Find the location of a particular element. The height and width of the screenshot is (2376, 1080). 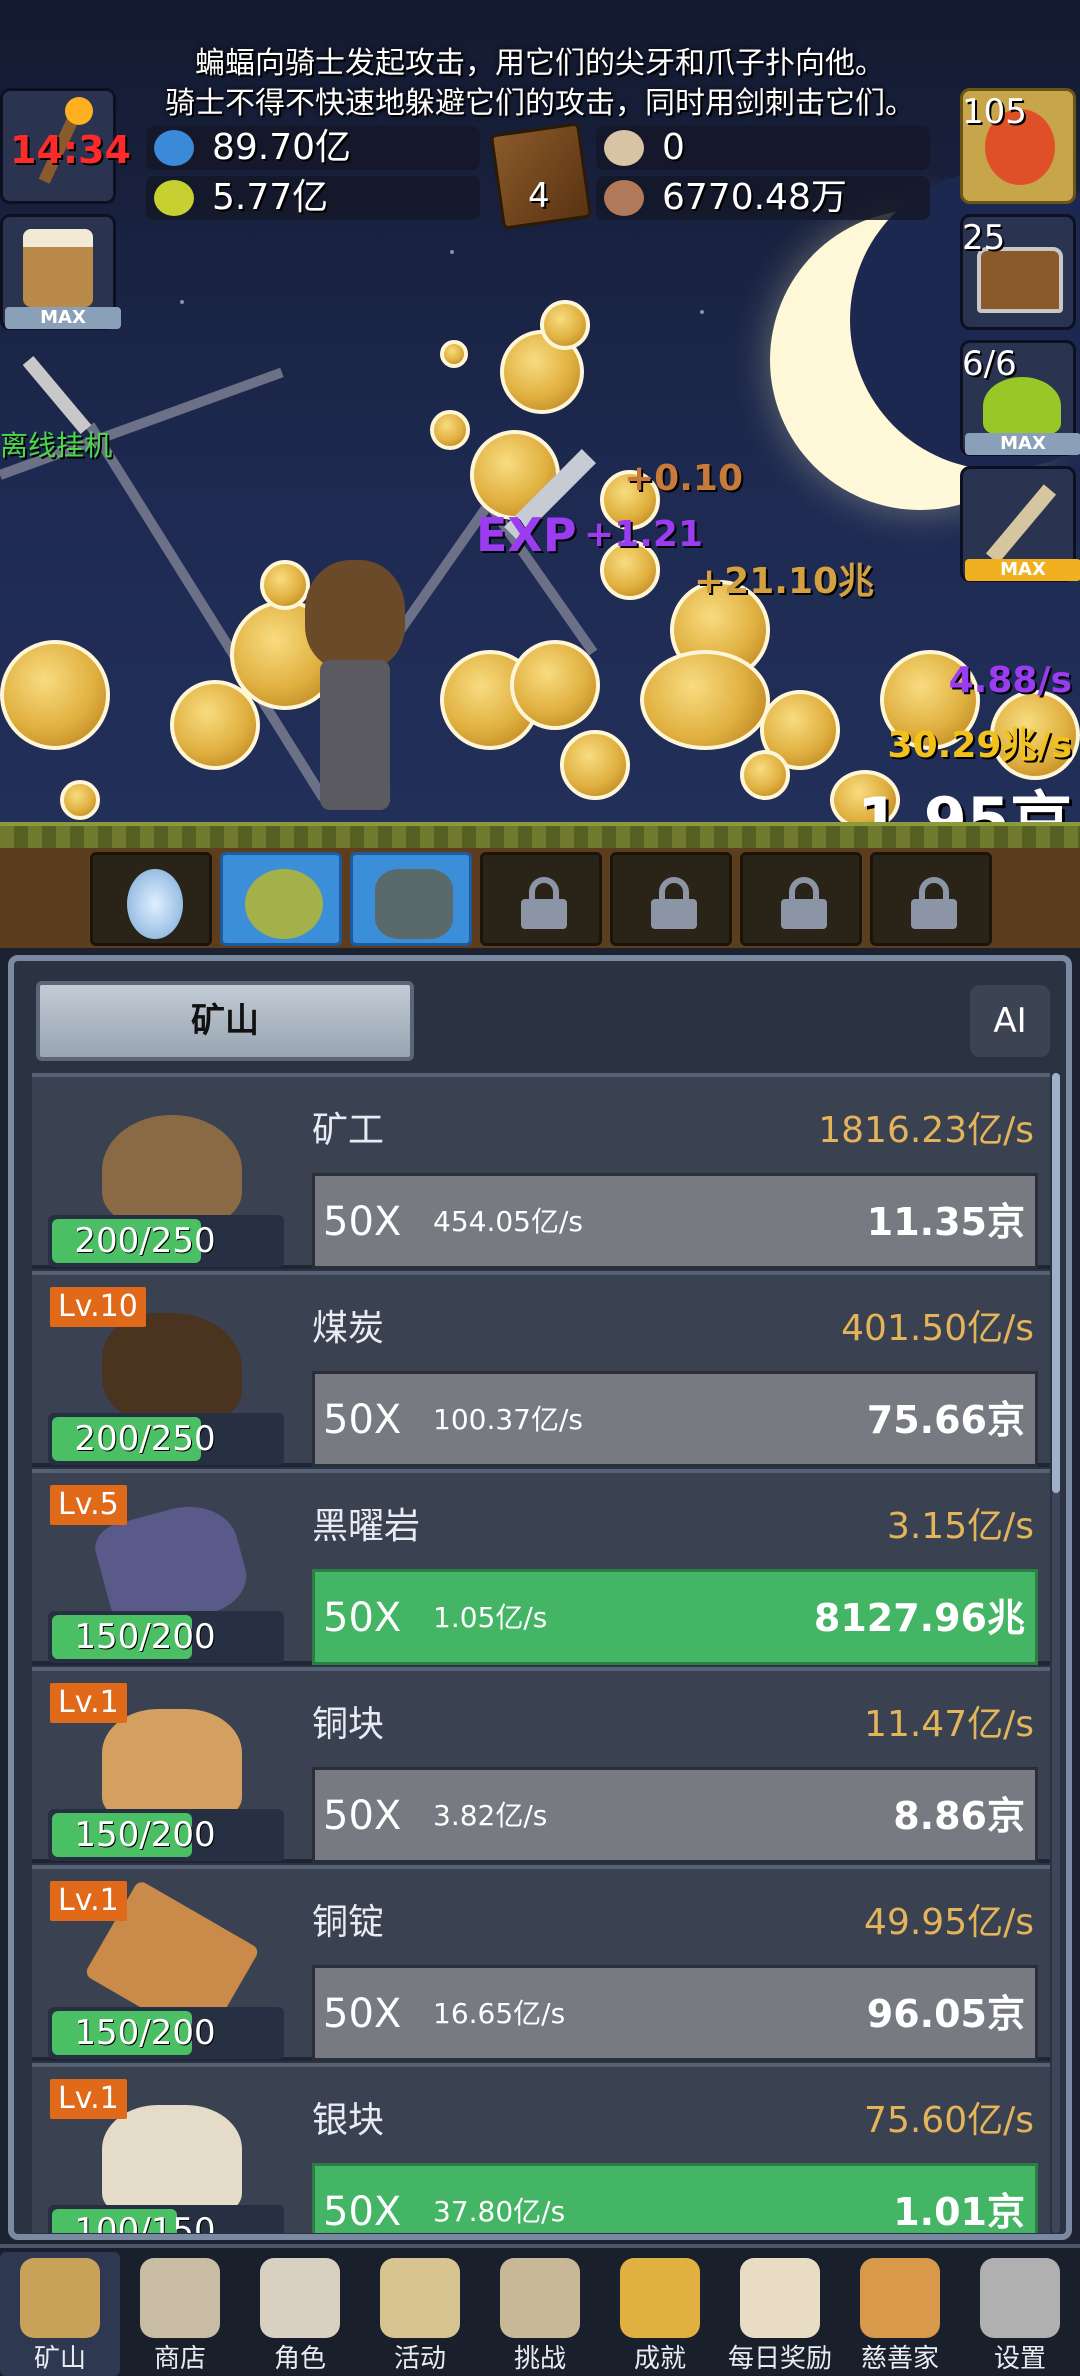

item-rate: 401.50亿/s is located at coordinates (937, 1328).